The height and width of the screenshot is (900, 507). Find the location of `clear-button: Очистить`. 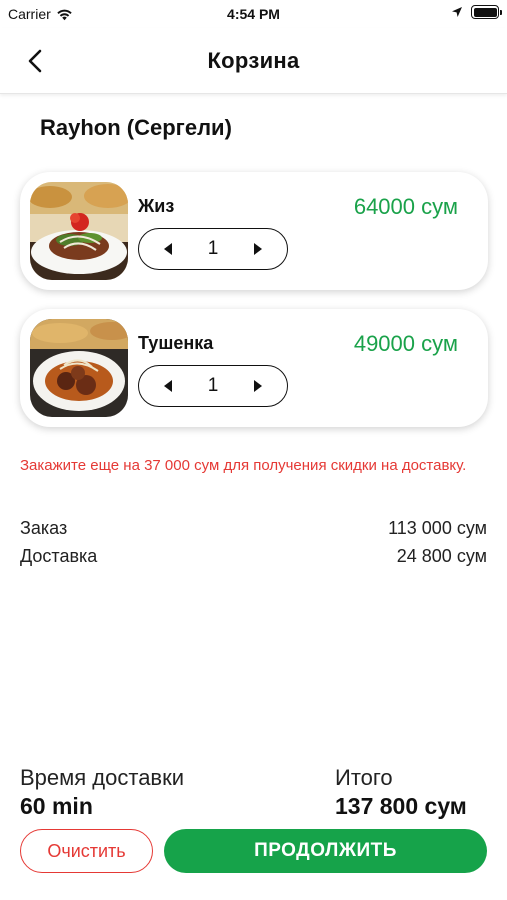

clear-button: Очистить is located at coordinates (86, 851).